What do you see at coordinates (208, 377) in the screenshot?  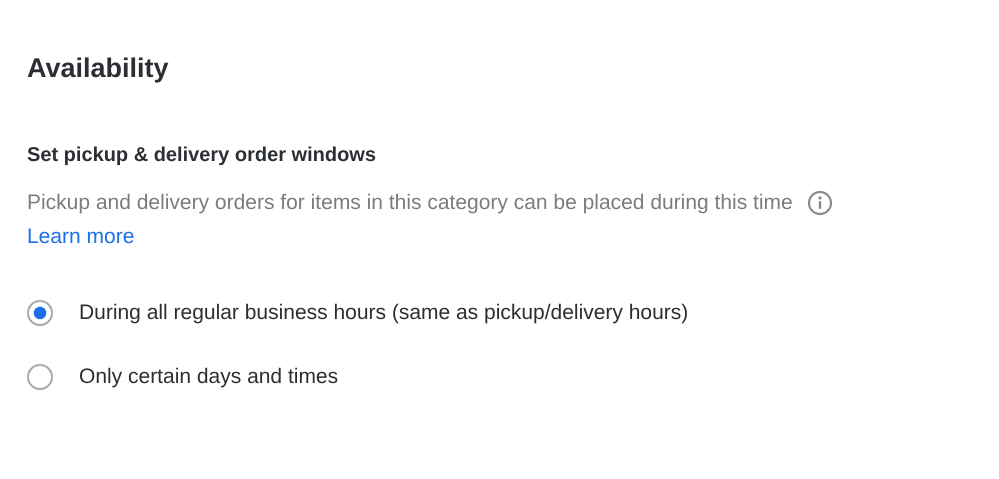 I see `option-label: Only certain days and times` at bounding box center [208, 377].